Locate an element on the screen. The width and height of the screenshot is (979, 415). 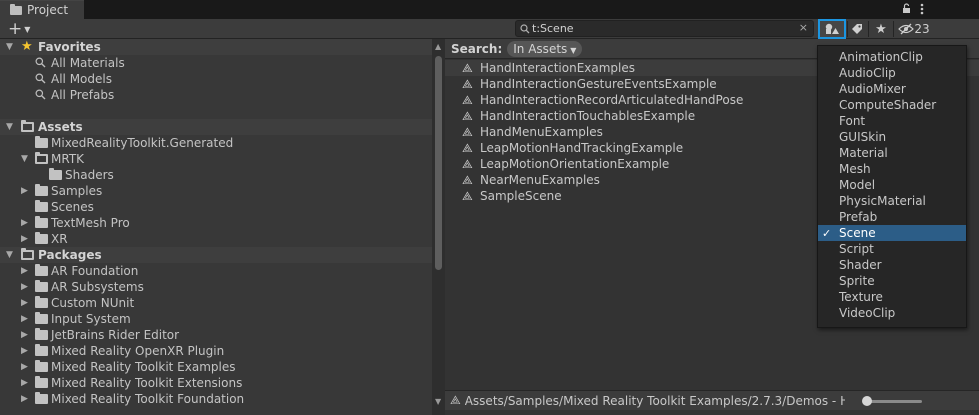
result-item-label: HandInteractionGestureEventsExample is located at coordinates (598, 84).